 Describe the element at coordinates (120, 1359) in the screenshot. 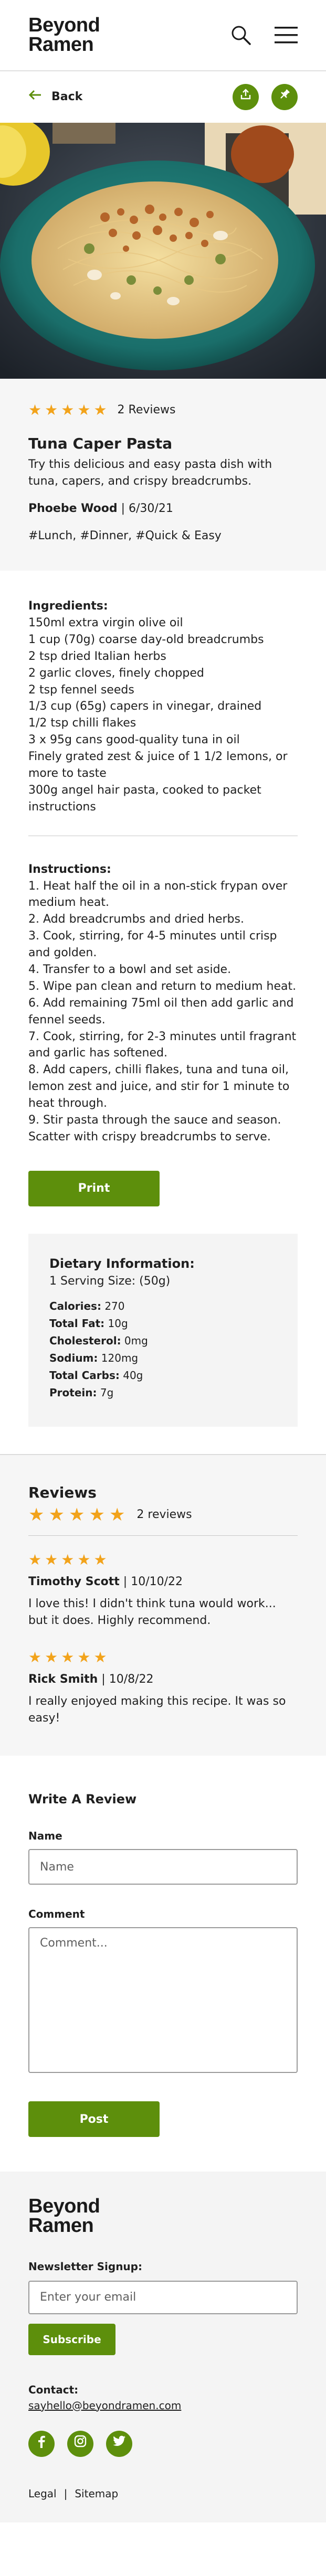

I see `nutrition-value: 120mg` at that location.